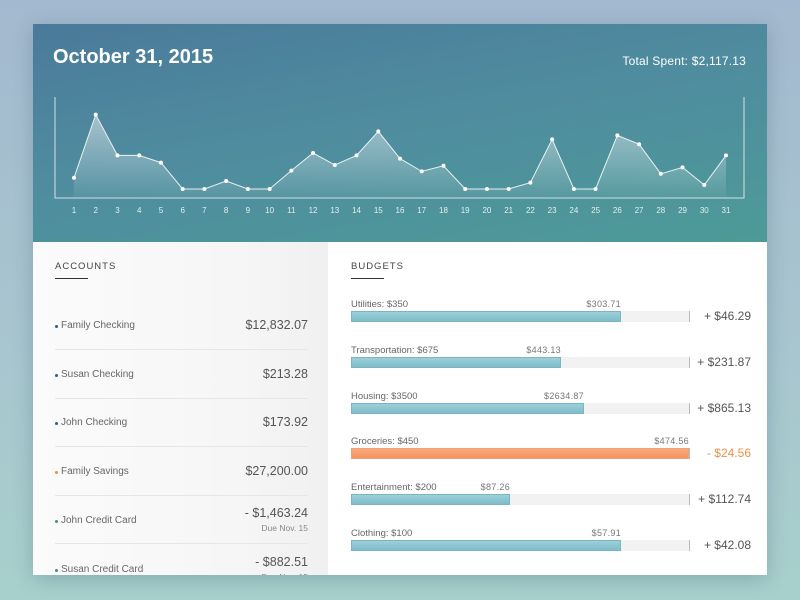 This screenshot has width=800, height=600. What do you see at coordinates (660, 210) in the screenshot?
I see `x-tick-label: 28` at bounding box center [660, 210].